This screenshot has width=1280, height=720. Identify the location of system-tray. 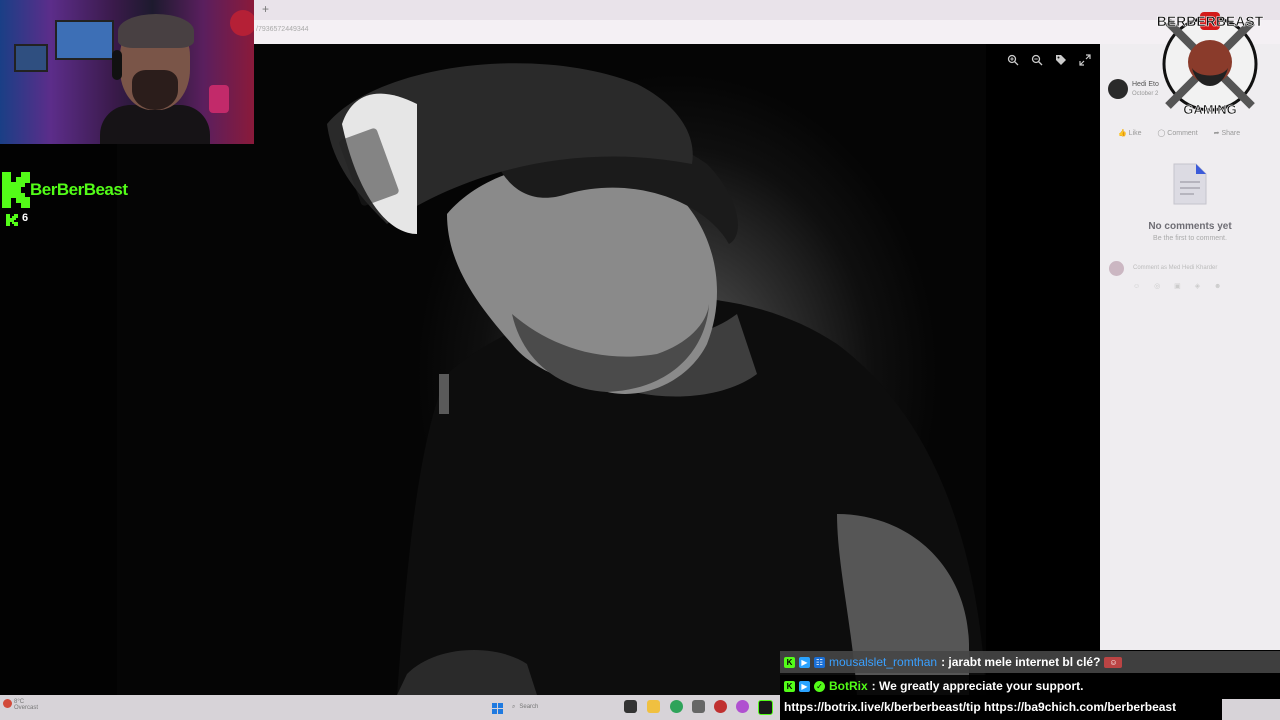
(1251, 709).